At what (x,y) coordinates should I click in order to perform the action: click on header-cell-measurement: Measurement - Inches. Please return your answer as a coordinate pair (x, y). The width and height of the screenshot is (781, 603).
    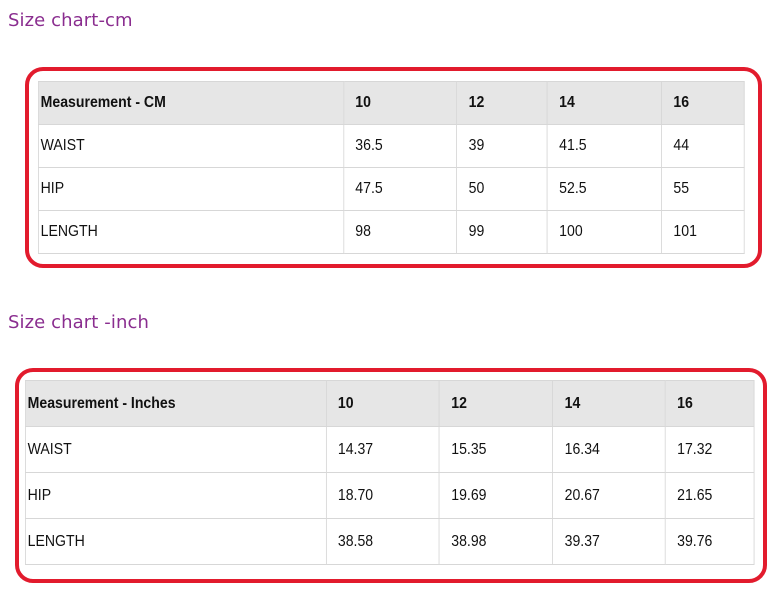
    Looking at the image, I should click on (176, 403).